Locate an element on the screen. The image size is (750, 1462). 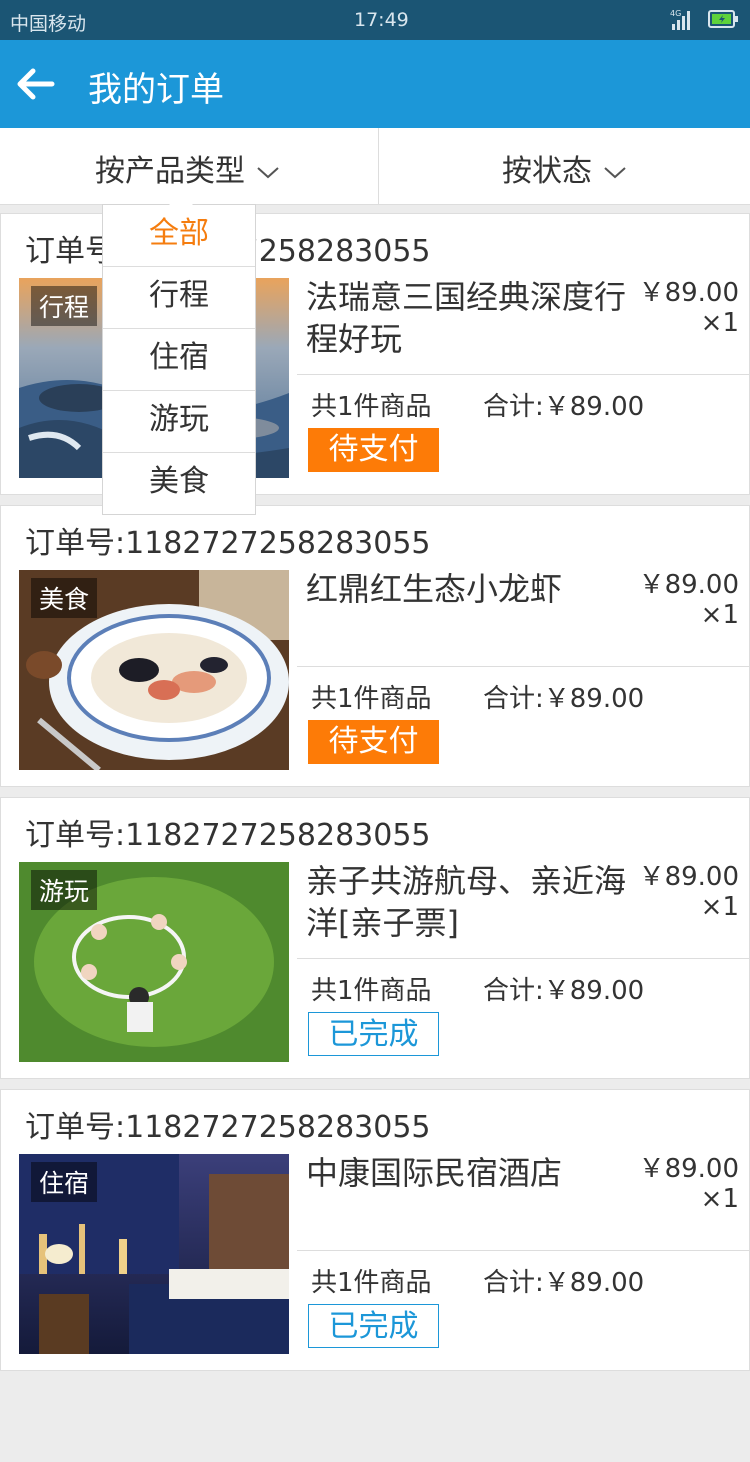
product-name: 亲子共游航母、亲近海洋[亲子票] is located at coordinates (471, 902).